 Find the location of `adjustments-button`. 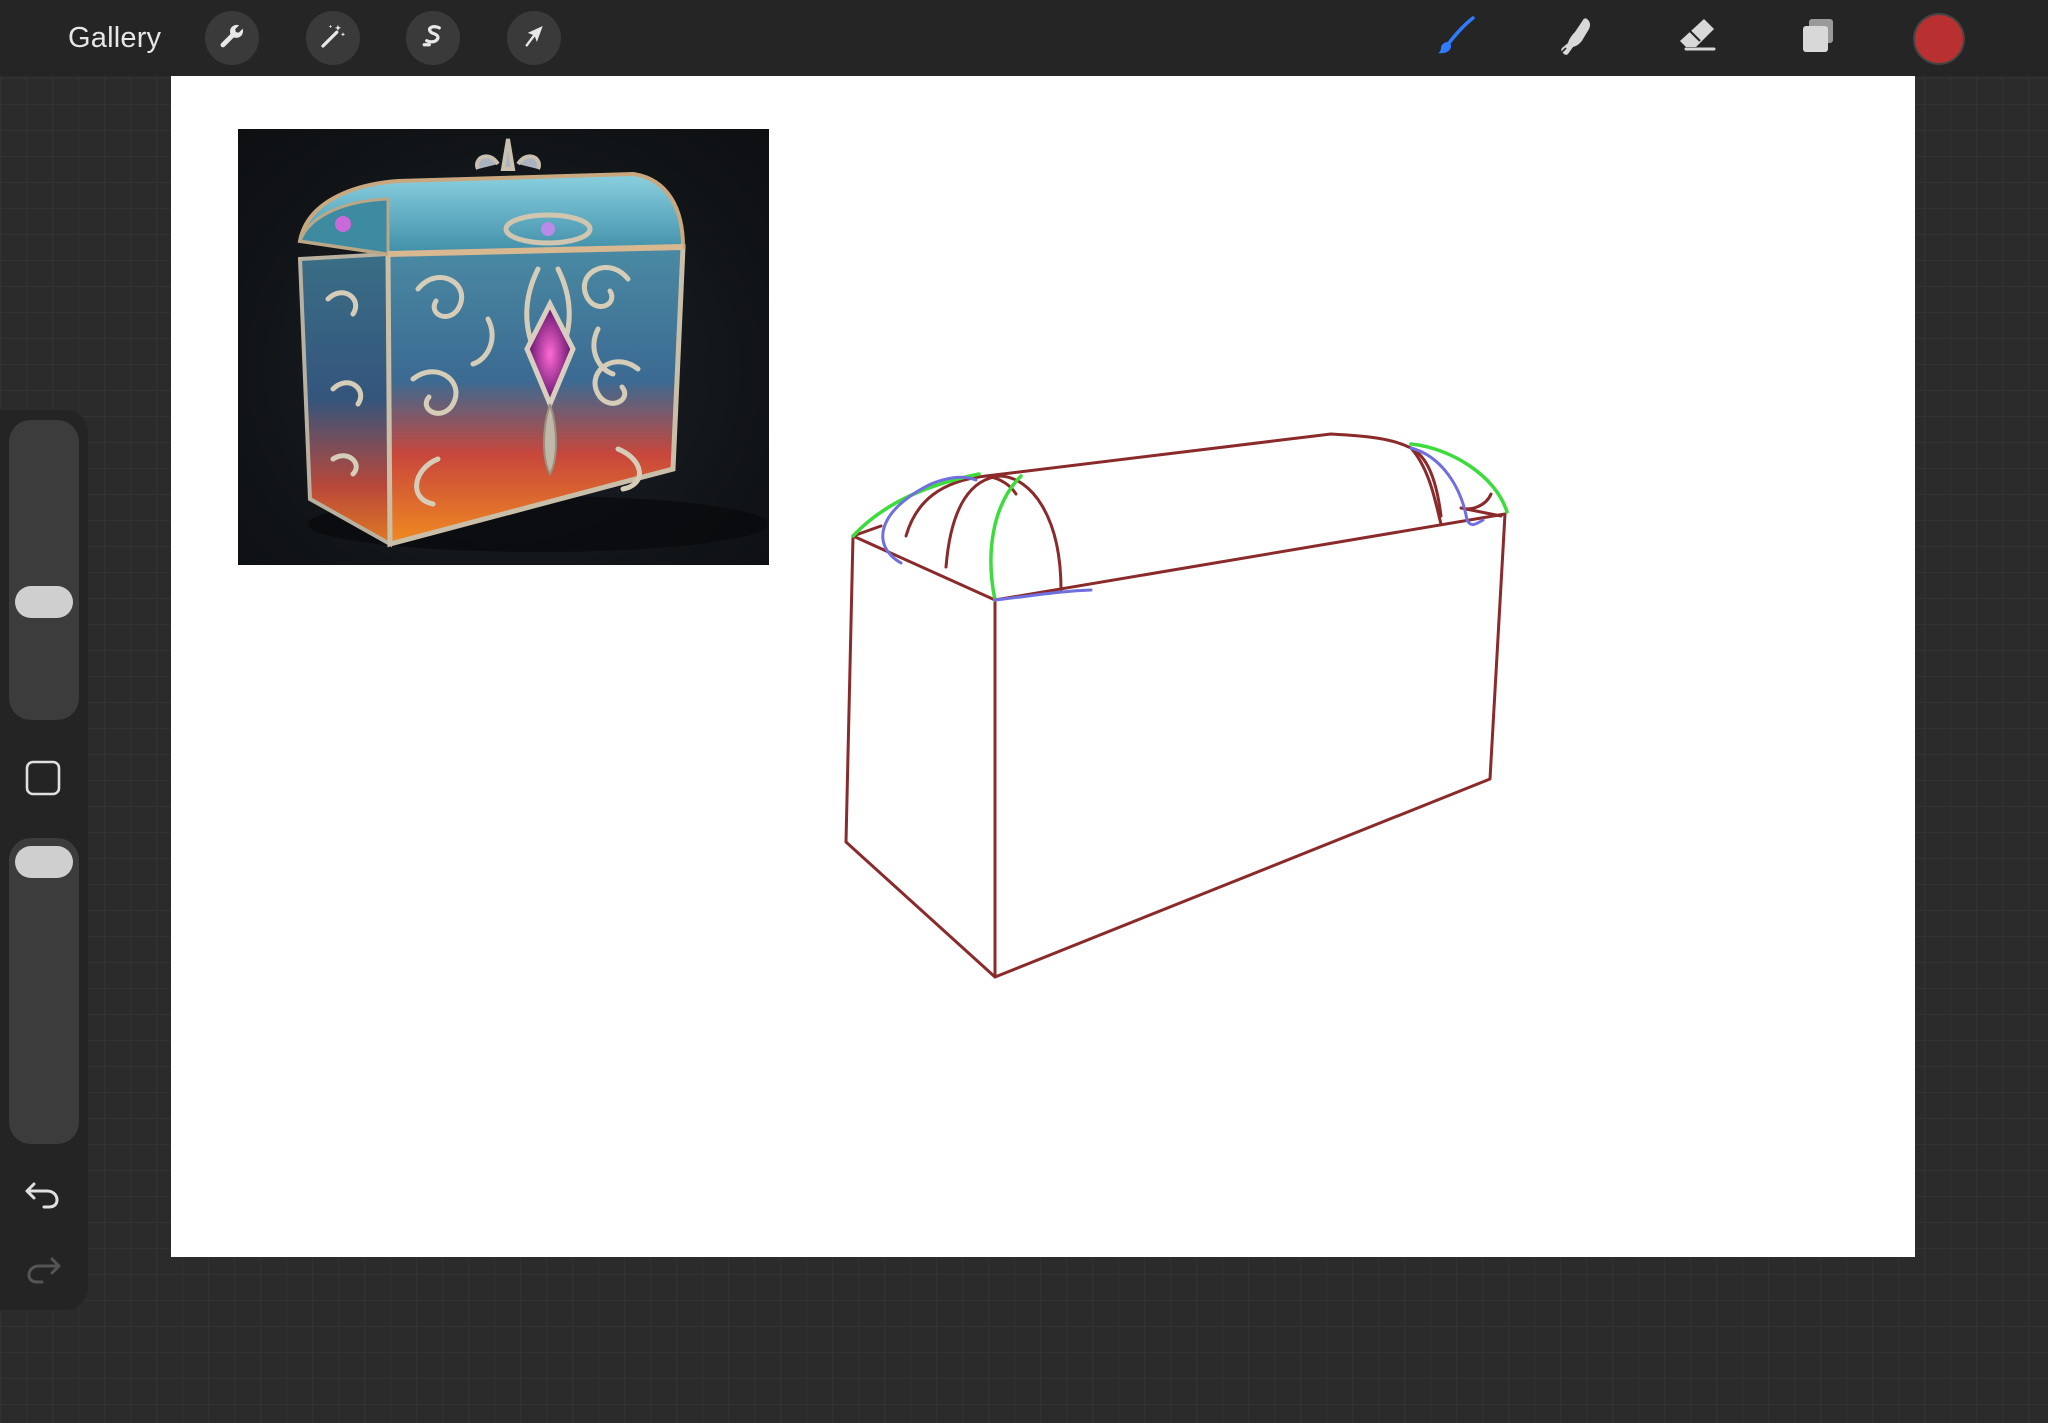

adjustments-button is located at coordinates (333, 38).